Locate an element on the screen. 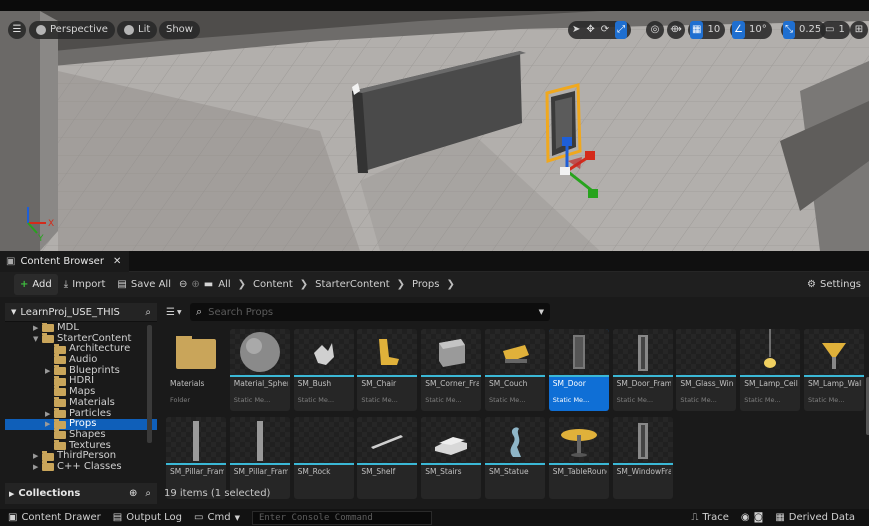 The image size is (869, 526). output-log-button: ▤ Output Log is located at coordinates (147, 517).